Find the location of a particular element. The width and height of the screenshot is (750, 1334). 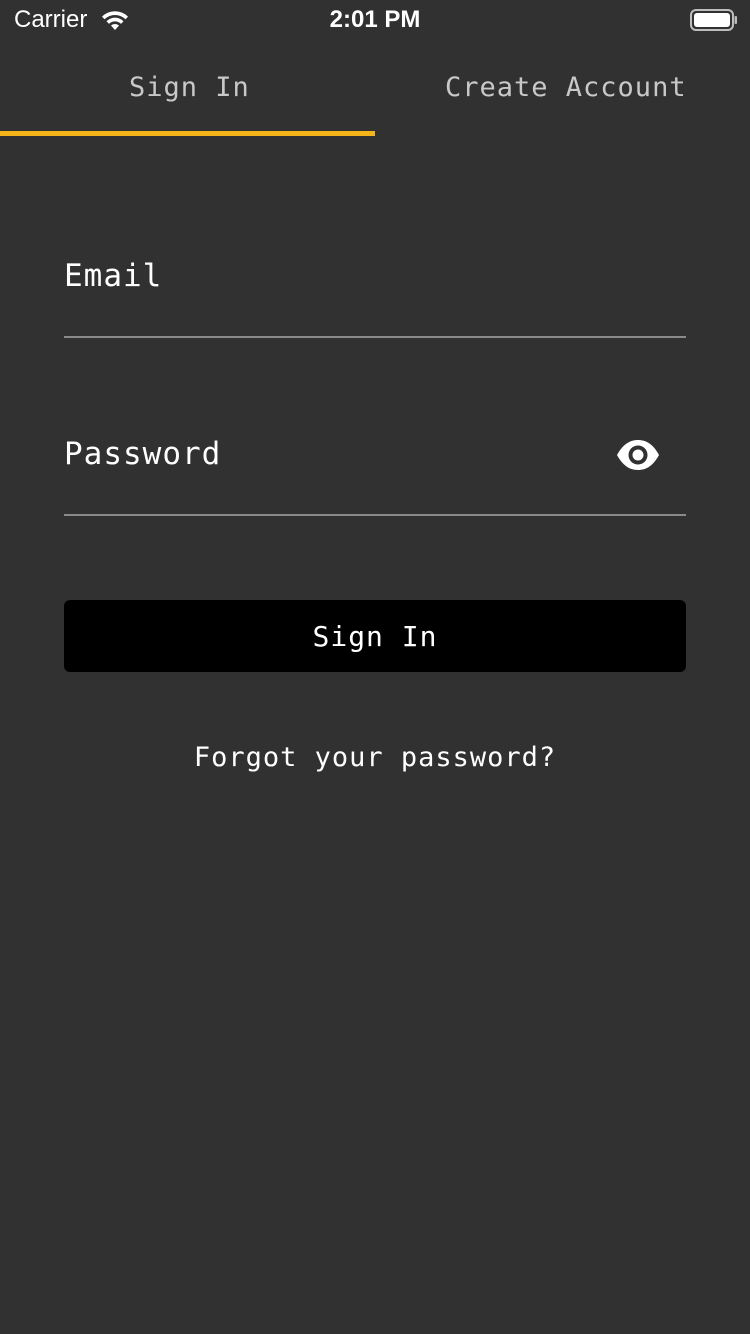

status-bar: Carrier 2:01 PM is located at coordinates (375, 20).